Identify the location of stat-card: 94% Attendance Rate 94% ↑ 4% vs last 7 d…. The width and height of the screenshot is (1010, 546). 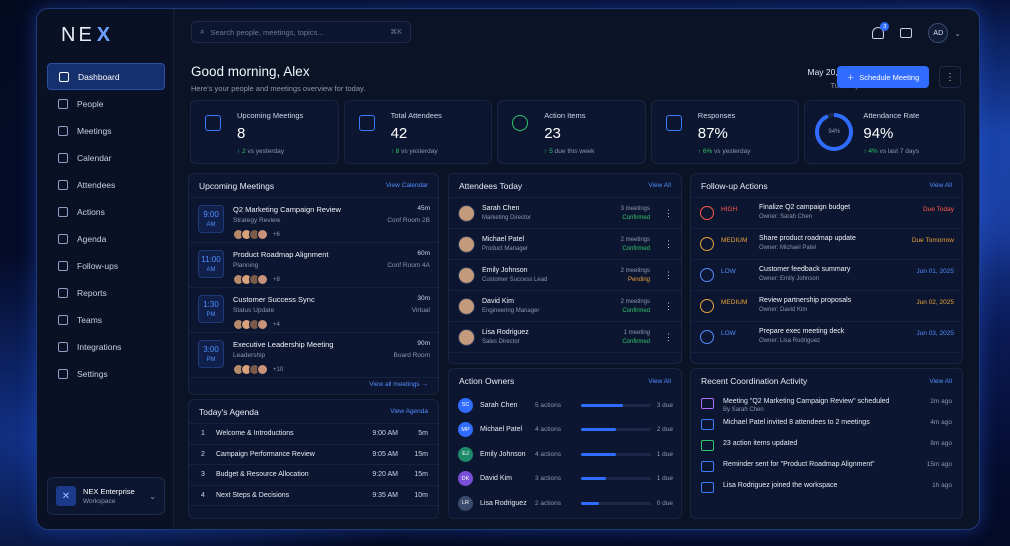
(884, 132).